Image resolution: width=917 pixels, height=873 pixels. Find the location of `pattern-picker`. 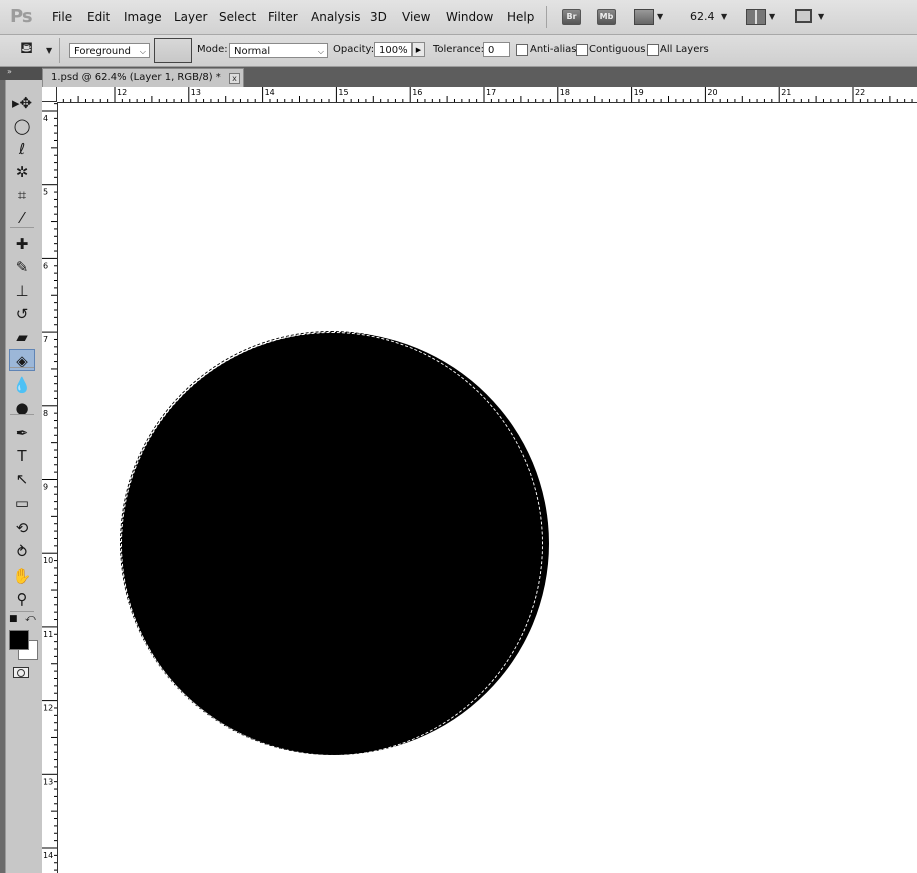

pattern-picker is located at coordinates (173, 50).